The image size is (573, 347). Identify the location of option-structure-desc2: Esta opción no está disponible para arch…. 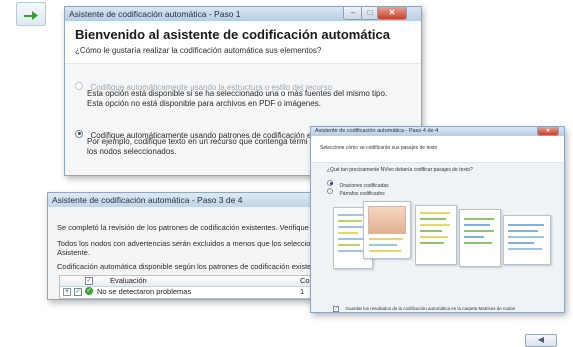
(204, 103).